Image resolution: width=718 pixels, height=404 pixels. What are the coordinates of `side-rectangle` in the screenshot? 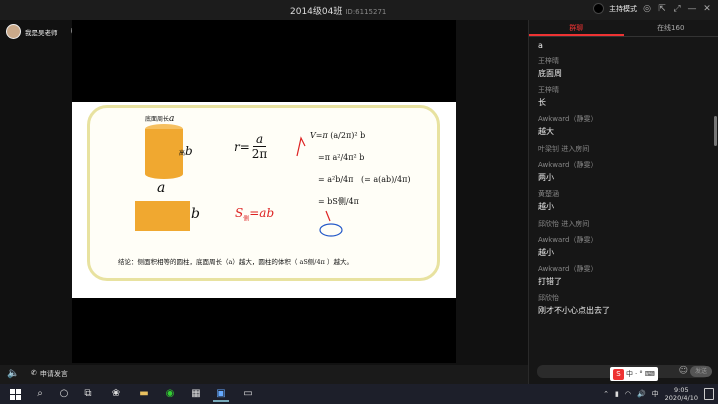 It's located at (162, 216).